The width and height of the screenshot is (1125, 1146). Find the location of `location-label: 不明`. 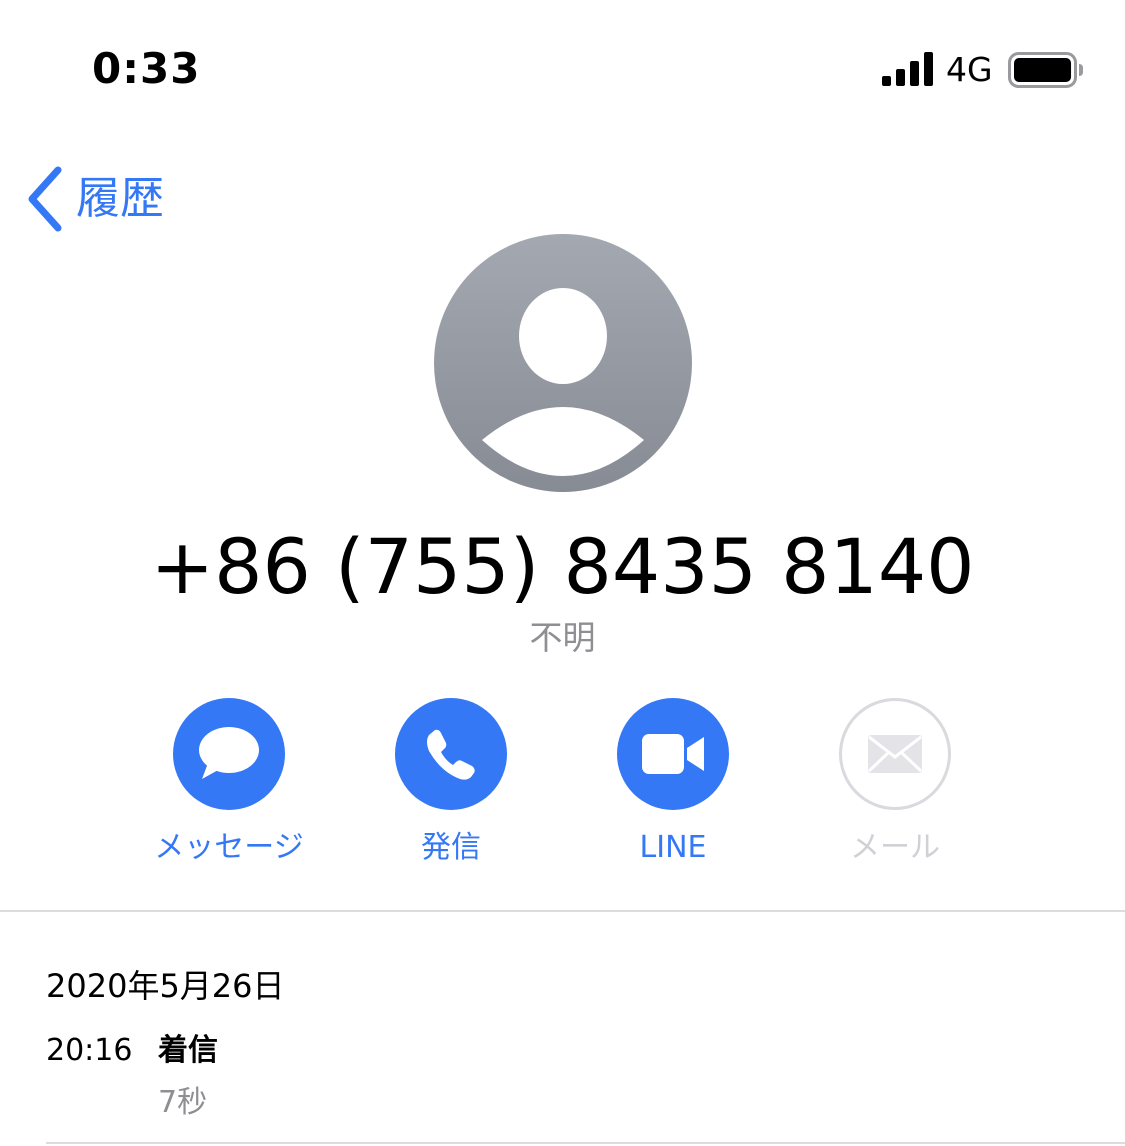

location-label: 不明 is located at coordinates (562, 637).